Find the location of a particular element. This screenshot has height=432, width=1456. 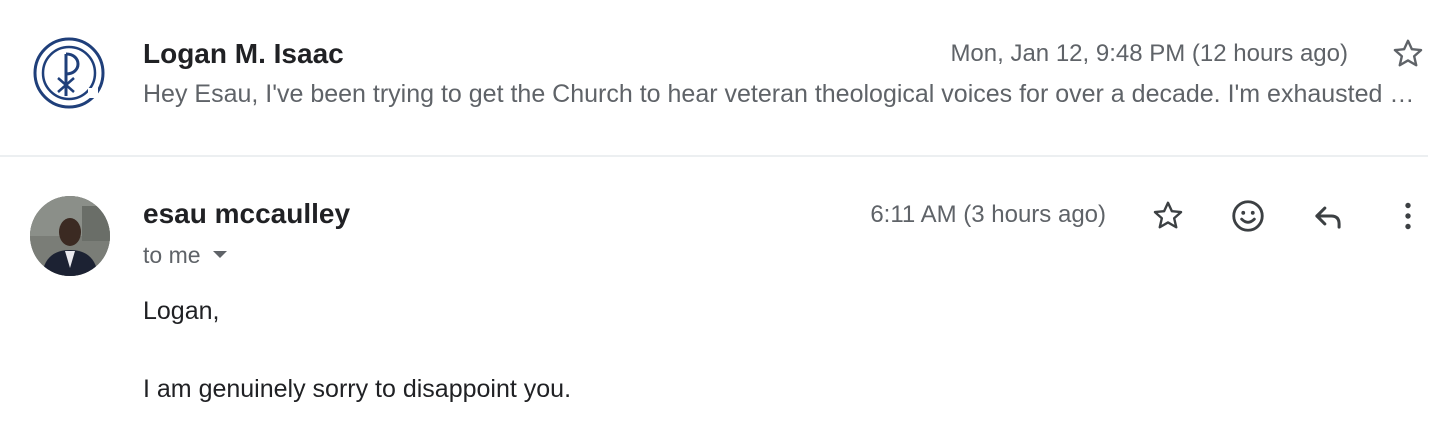

avatar is located at coordinates (70, 236).